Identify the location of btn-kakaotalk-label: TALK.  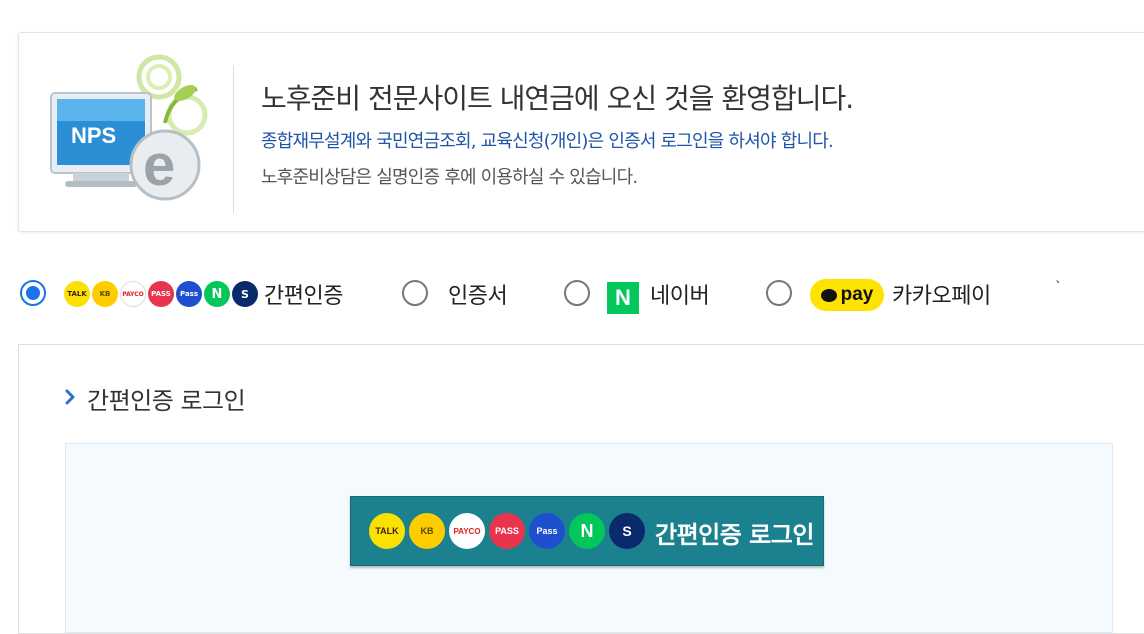
(387, 531).